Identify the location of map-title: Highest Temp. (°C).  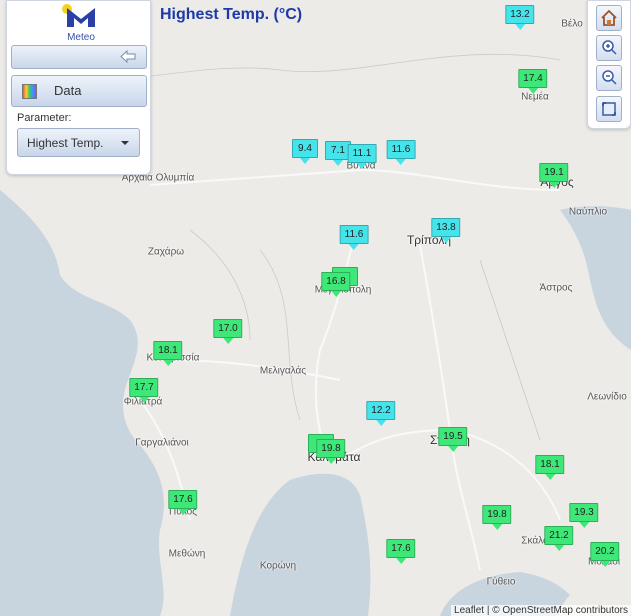
(231, 14).